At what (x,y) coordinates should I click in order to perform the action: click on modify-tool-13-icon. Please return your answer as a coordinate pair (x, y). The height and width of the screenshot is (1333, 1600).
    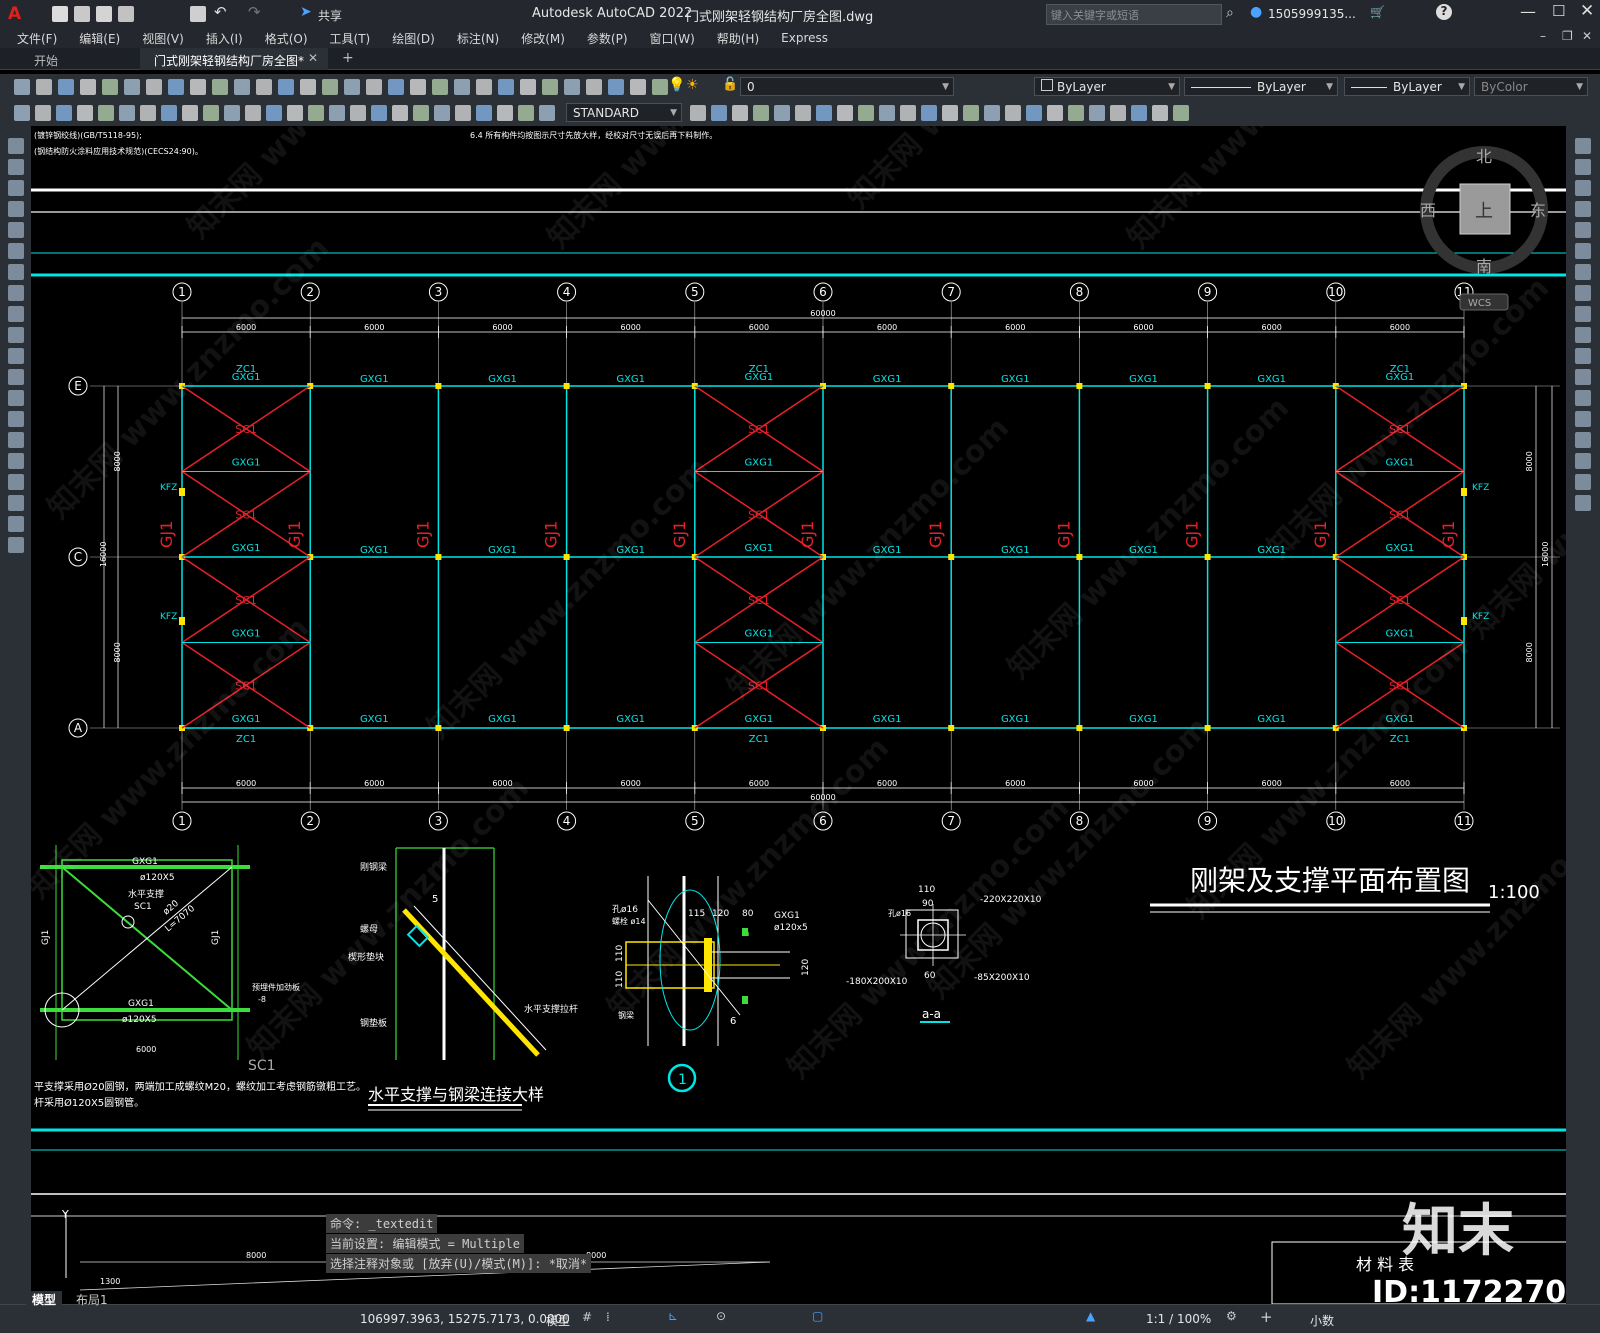
    Looking at the image, I should click on (1583, 419).